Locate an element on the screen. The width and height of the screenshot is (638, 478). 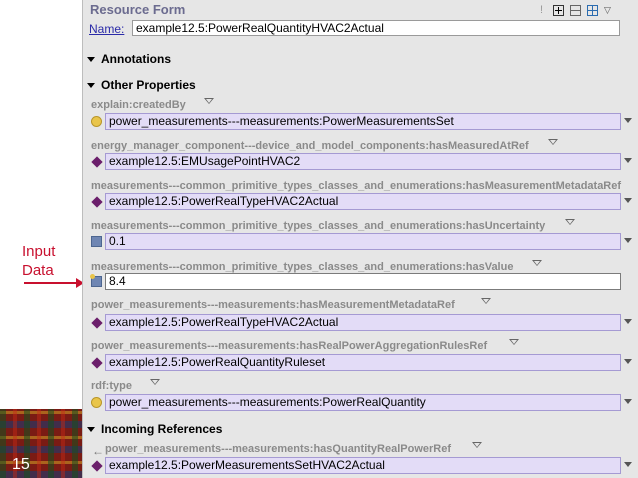
section-incoming-references-label: Incoming References is located at coordinates (162, 429).